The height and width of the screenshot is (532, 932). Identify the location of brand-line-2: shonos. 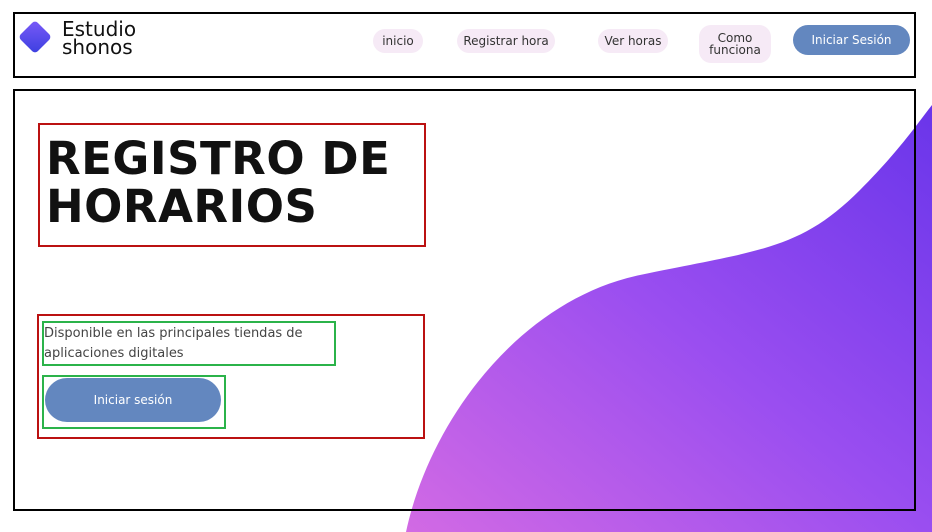
(97, 47).